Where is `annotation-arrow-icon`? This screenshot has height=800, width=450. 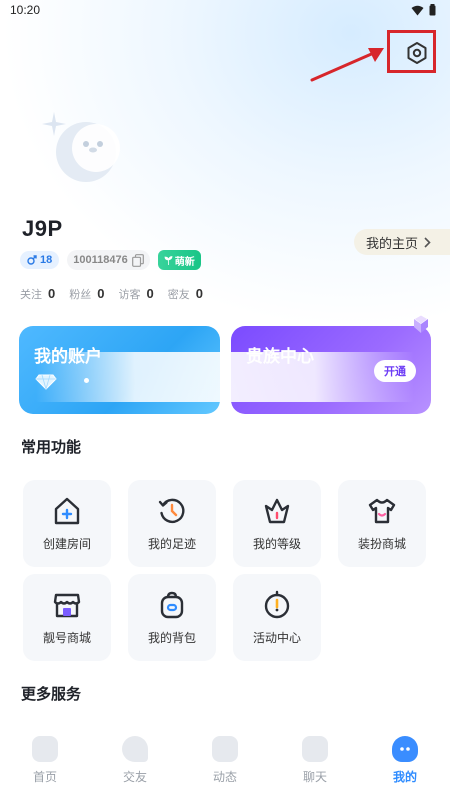 annotation-arrow-icon is located at coordinates (347, 65).